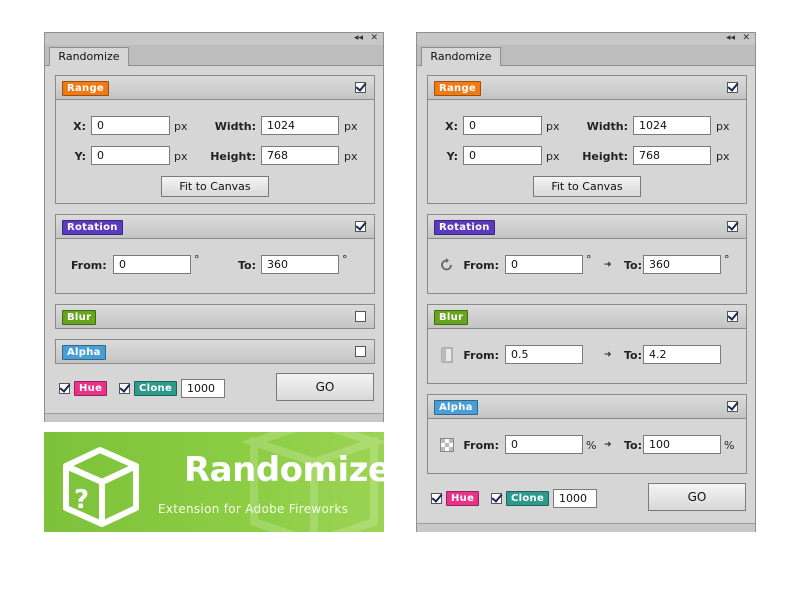  I want to click on blur-section: Blur, so click(215, 316).